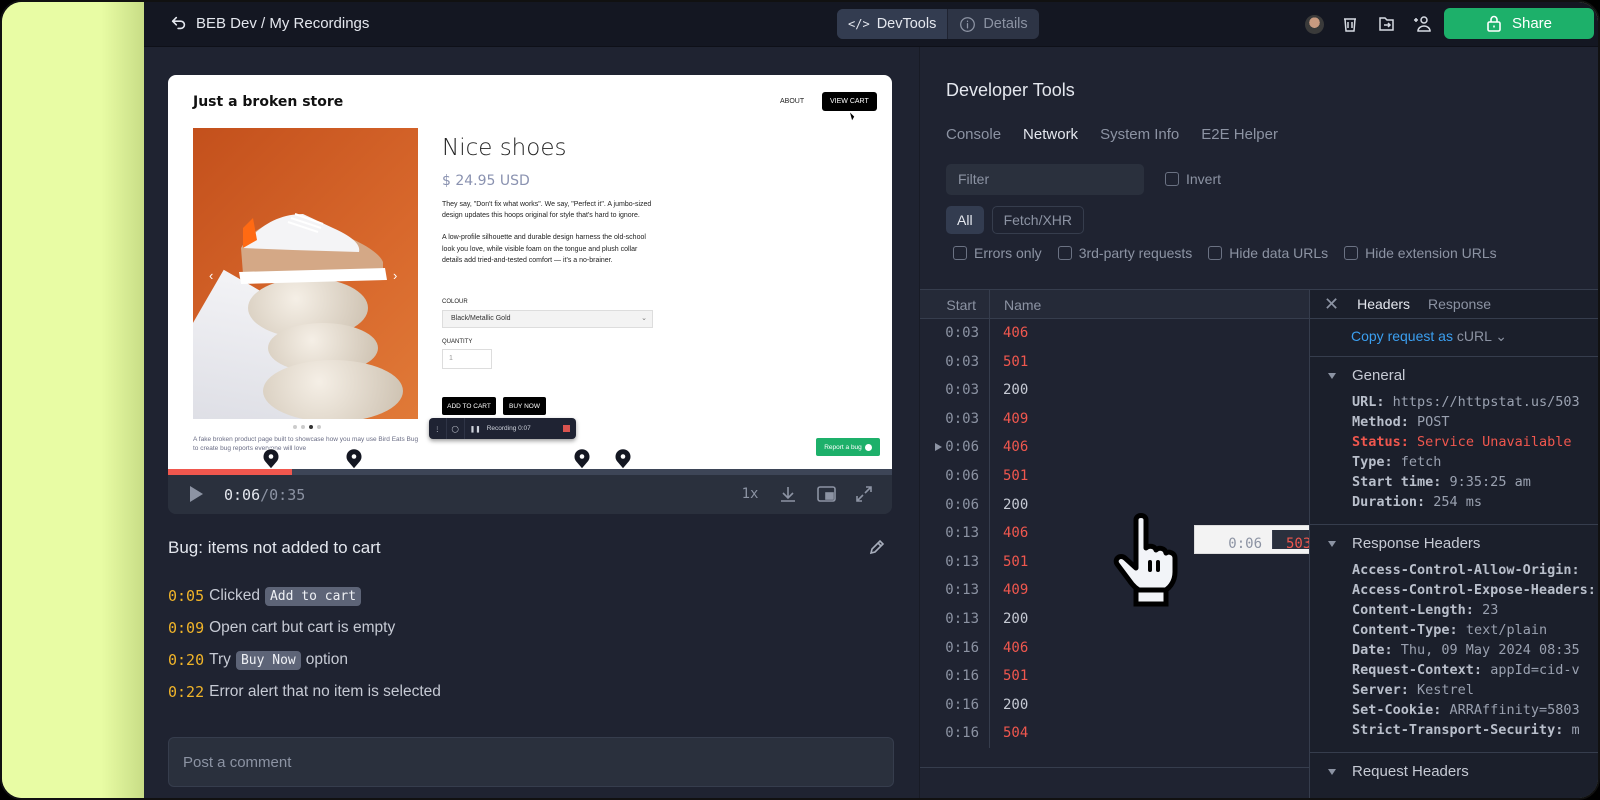  I want to click on devtools-title: Developer Tools, so click(1010, 90).